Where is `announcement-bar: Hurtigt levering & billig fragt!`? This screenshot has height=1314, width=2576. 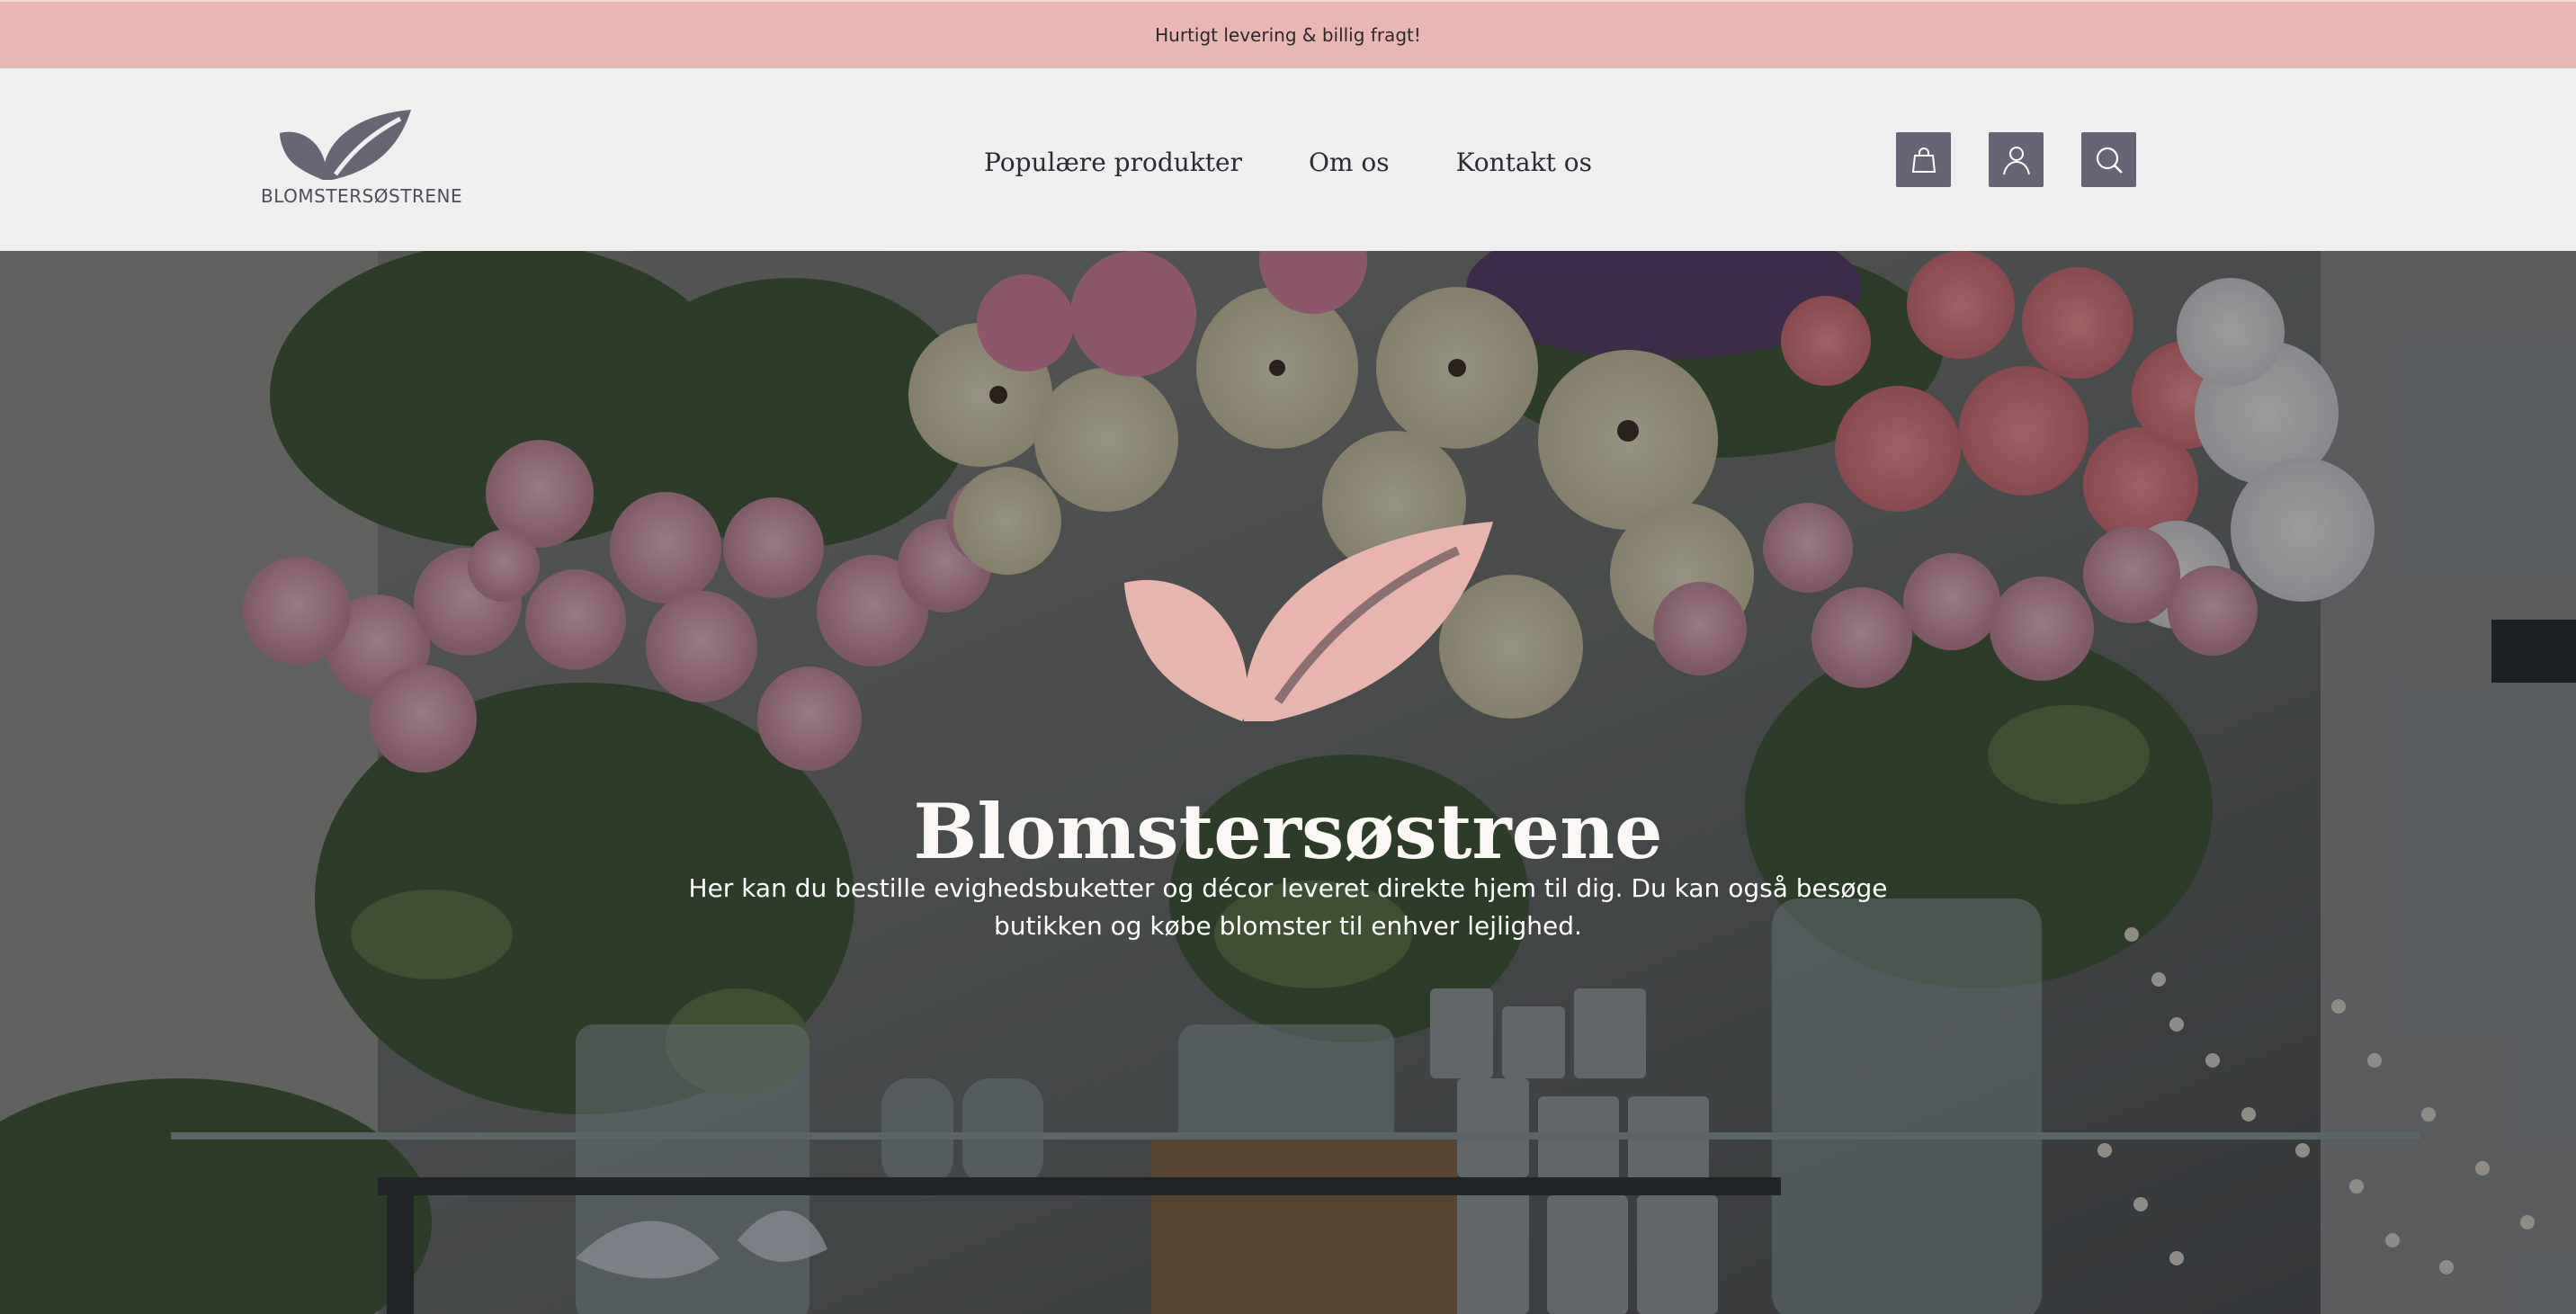
announcement-bar: Hurtigt levering & billig fragt! is located at coordinates (1288, 34).